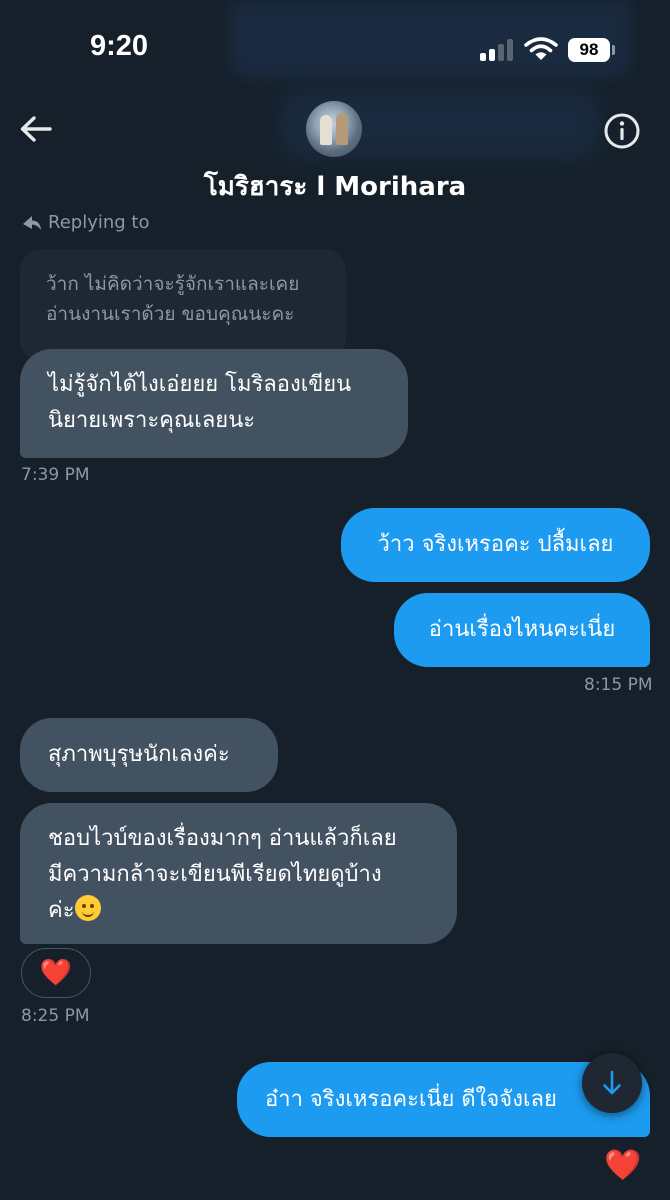 This screenshot has height=1200, width=670. I want to click on scroll-to-bottom-button, so click(612, 1083).